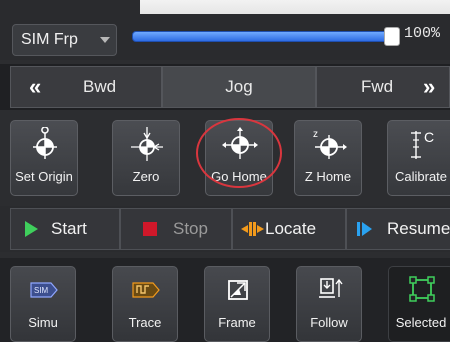 Image resolution: width=450 pixels, height=342 pixels. What do you see at coordinates (364, 229) in the screenshot?
I see `resume-icon` at bounding box center [364, 229].